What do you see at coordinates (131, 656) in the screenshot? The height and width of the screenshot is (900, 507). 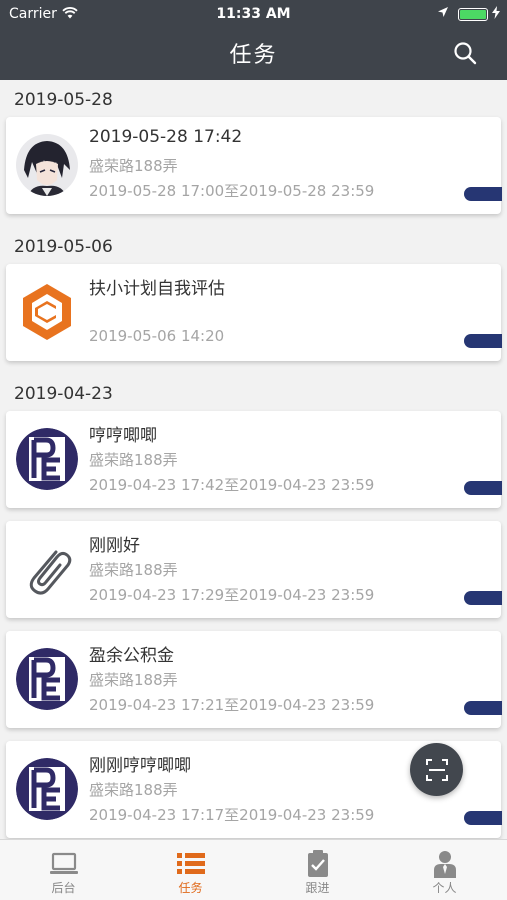 I see `task-title: 盈余公积金` at bounding box center [131, 656].